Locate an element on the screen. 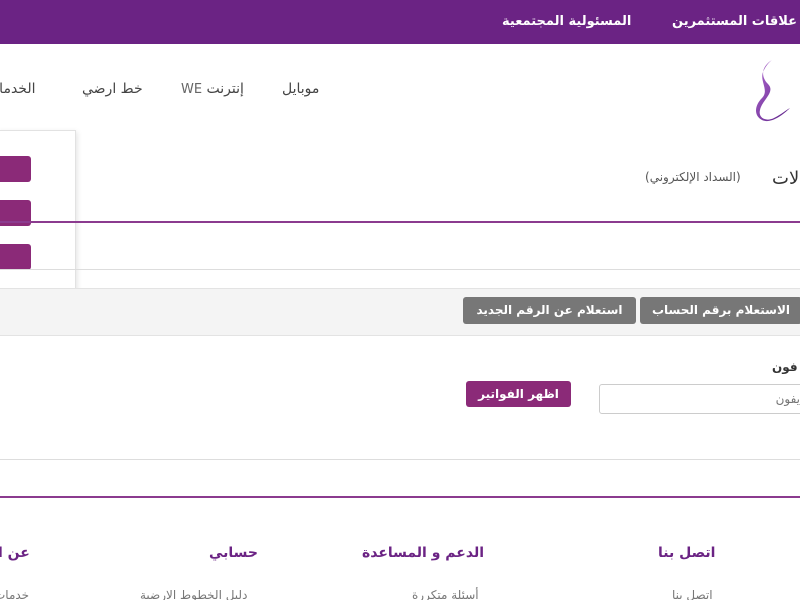  show-bills-button: اظهر الفواتير is located at coordinates (518, 394).